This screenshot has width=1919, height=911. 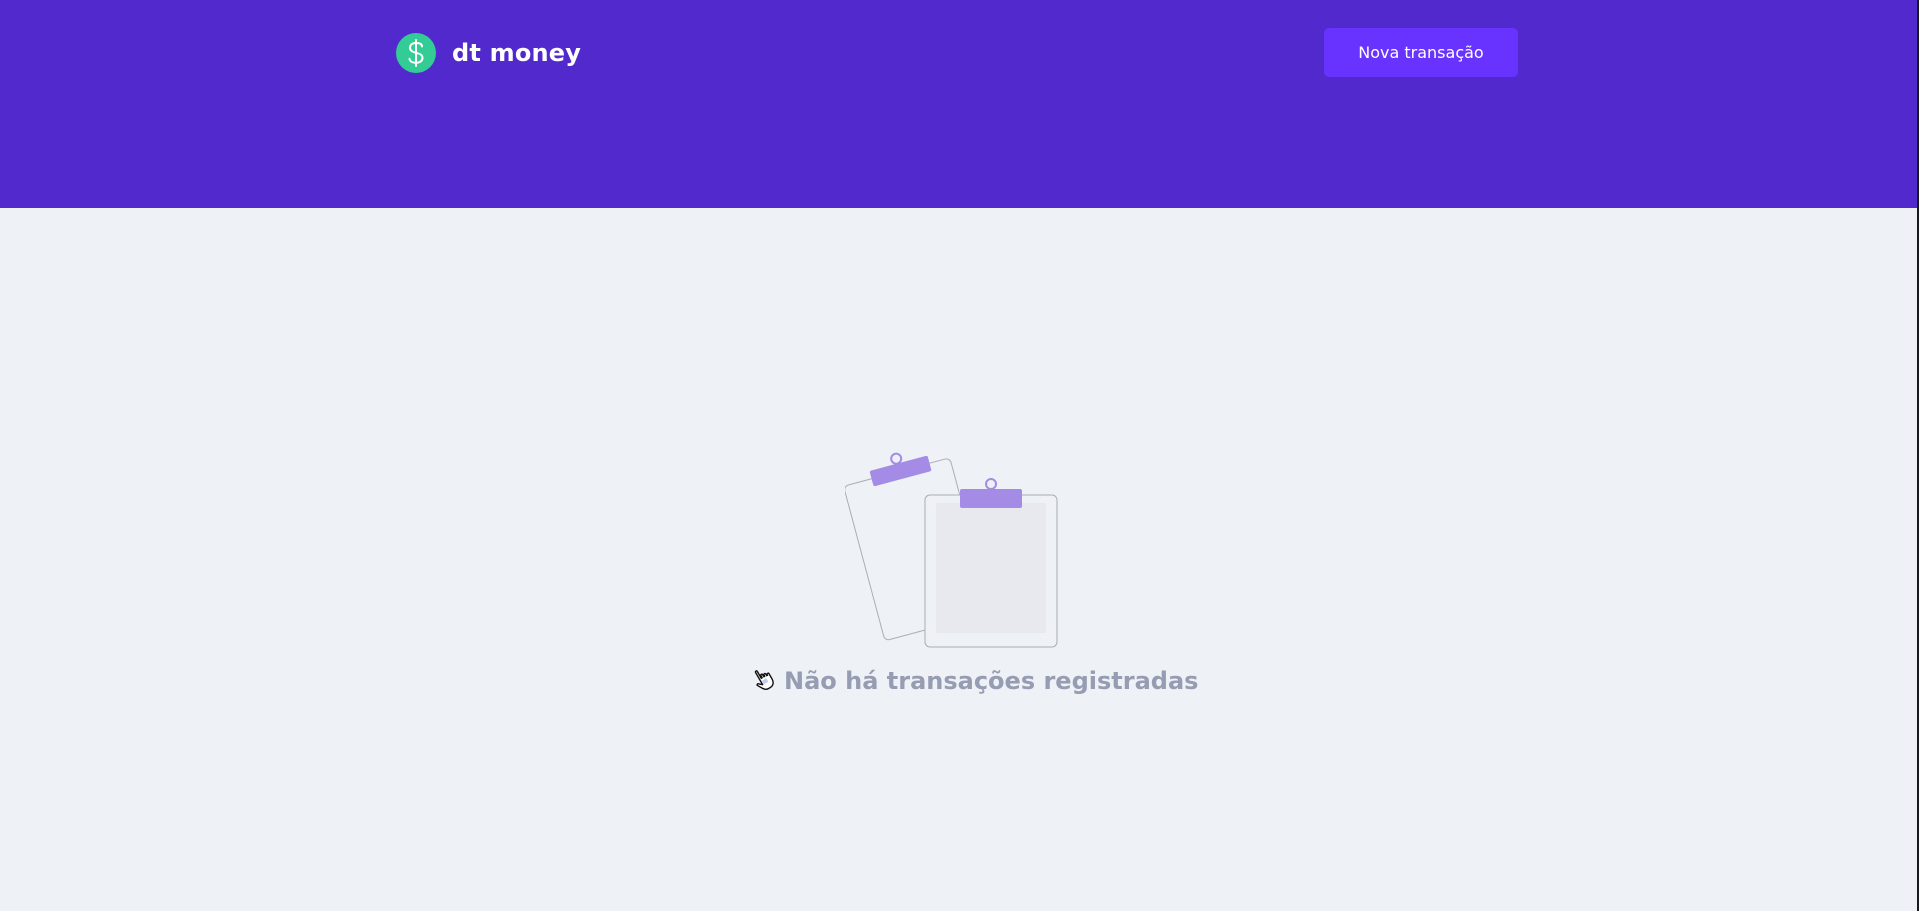 What do you see at coordinates (416, 53) in the screenshot?
I see `dollar-sign-icon` at bounding box center [416, 53].